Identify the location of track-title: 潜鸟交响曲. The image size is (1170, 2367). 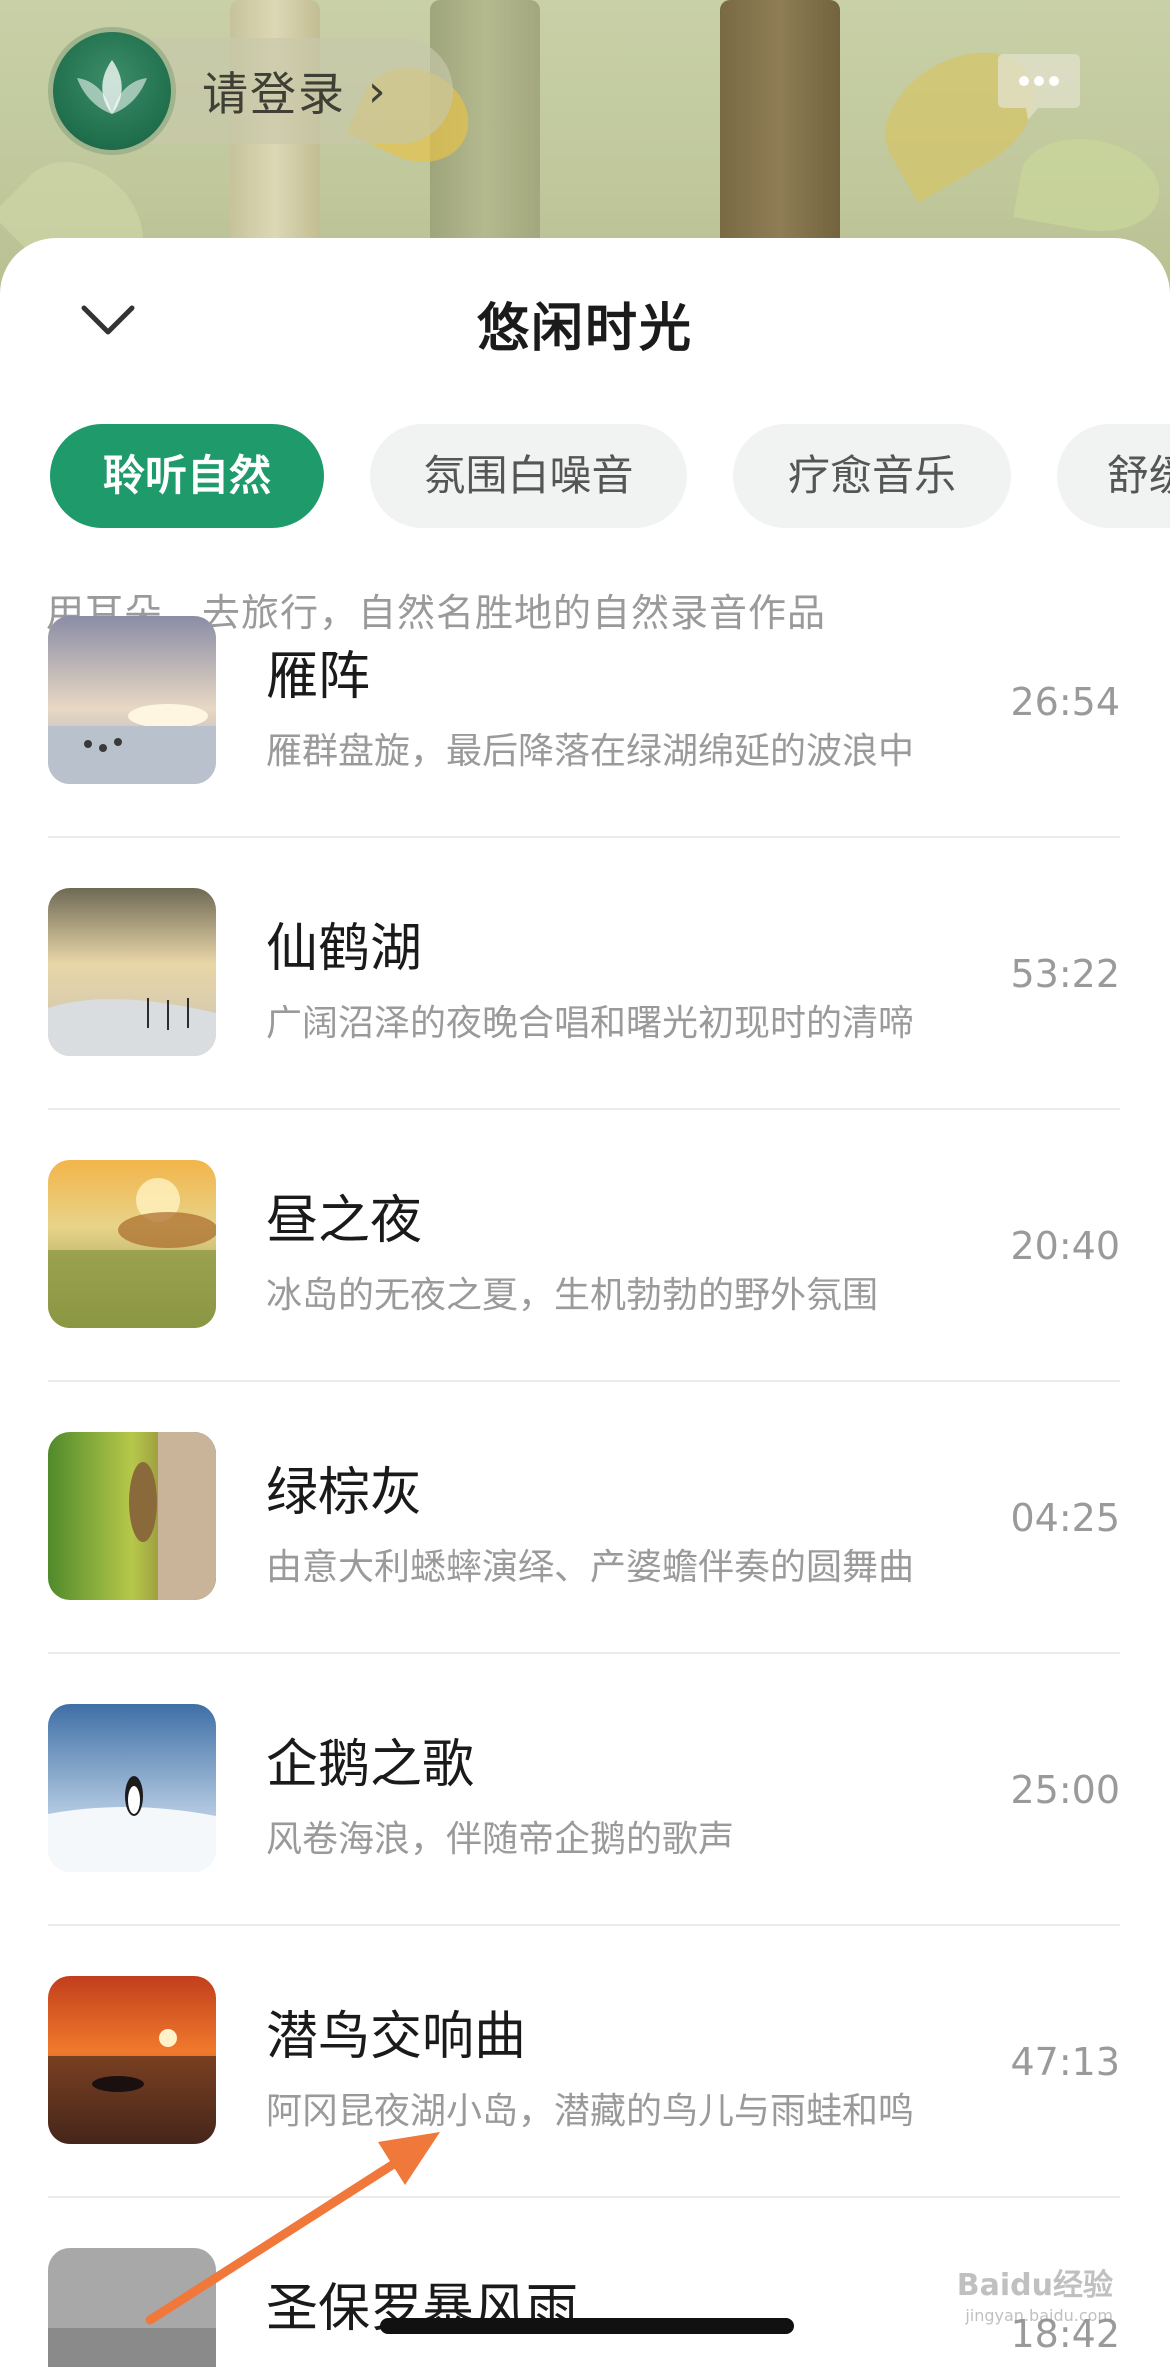
(396, 2037).